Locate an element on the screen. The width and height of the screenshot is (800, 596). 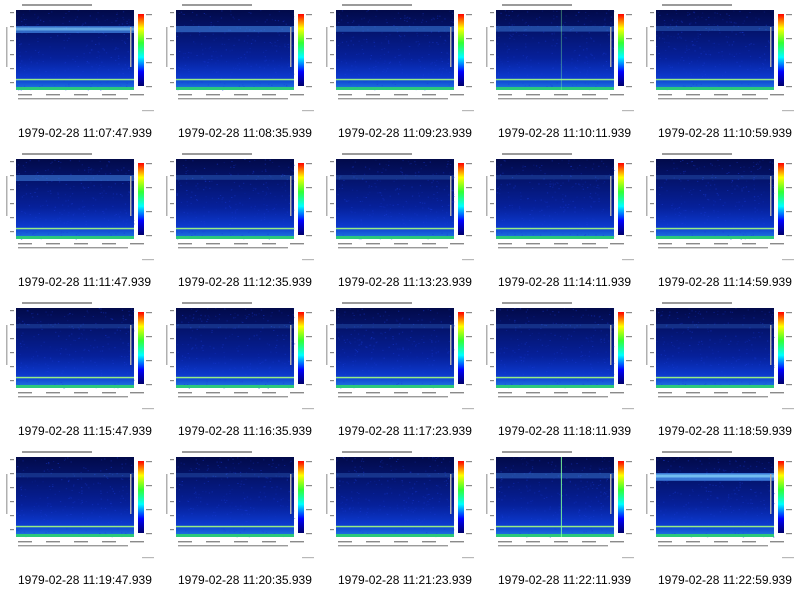
spectrogram-panel: 1979-02-28 11:08:35.939 is located at coordinates (240, 74).